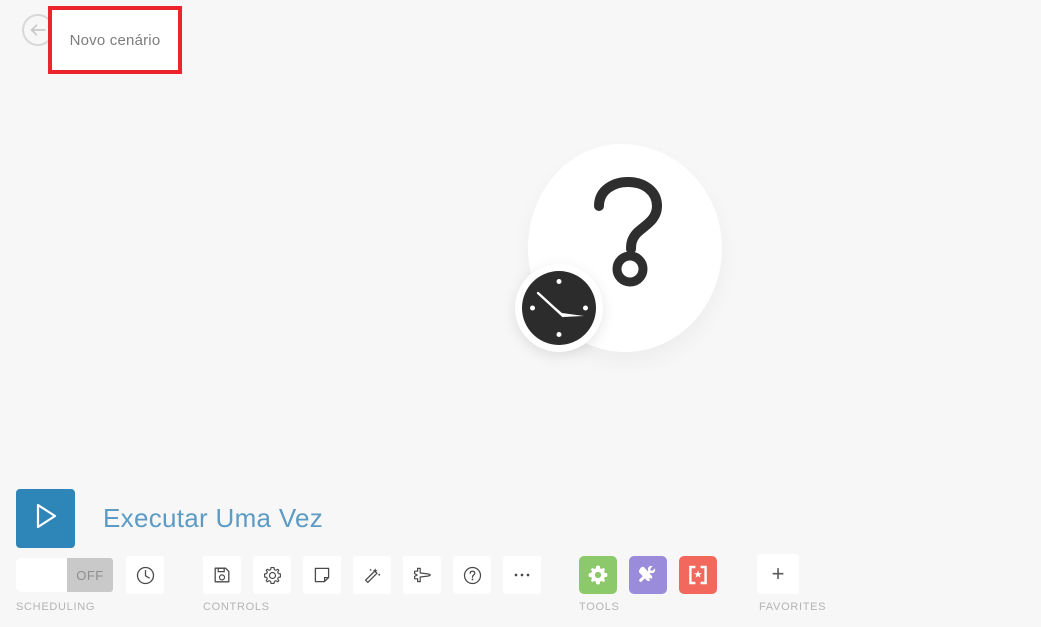 This screenshot has width=1041, height=627. I want to click on settings-button, so click(272, 575).